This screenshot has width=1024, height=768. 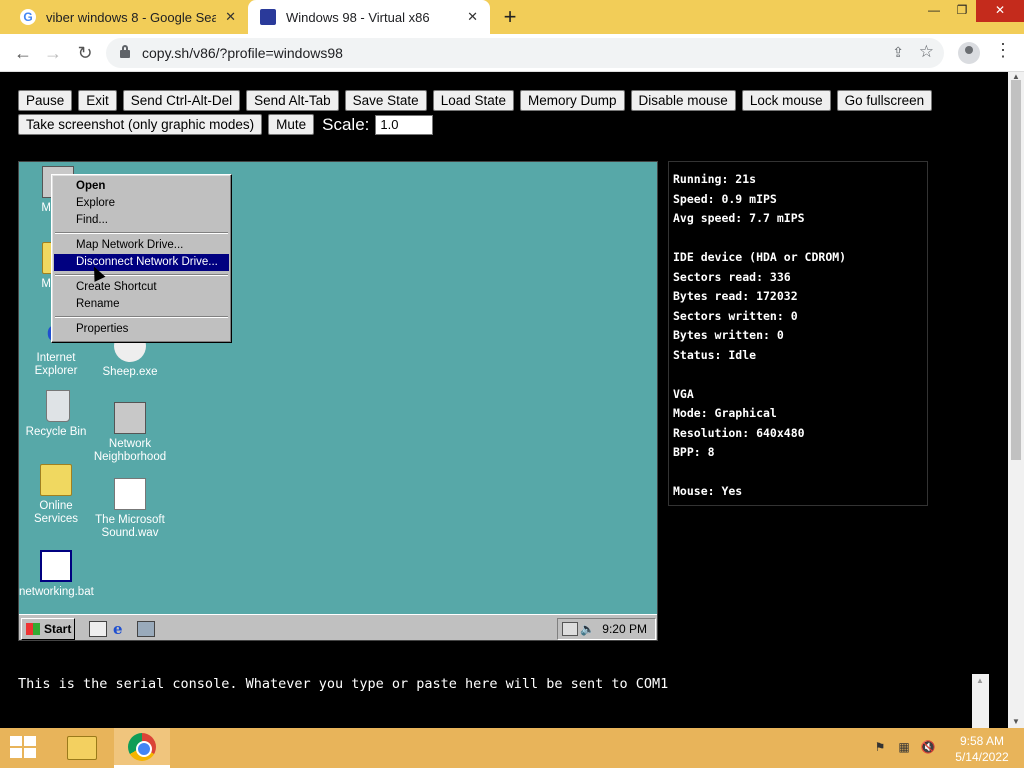 I want to click on menu-item-properties: Properties, so click(x=141, y=329).